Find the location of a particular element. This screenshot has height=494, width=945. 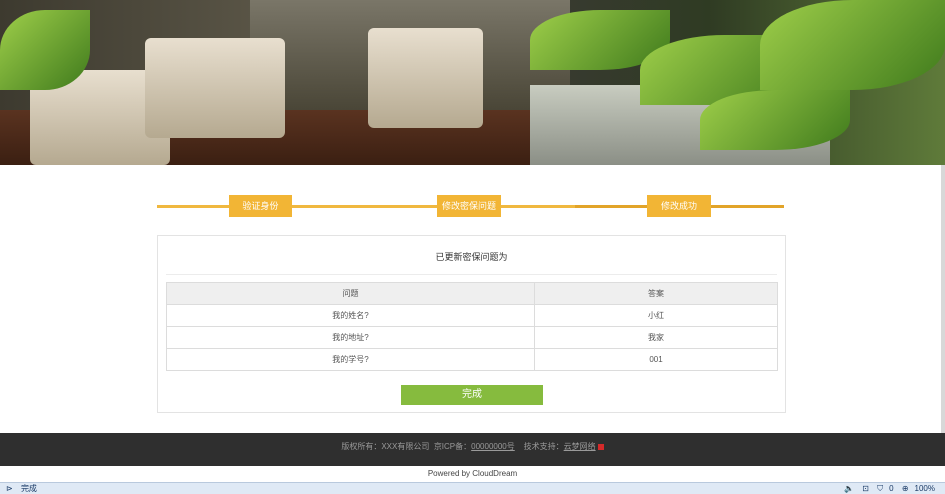

support-link: 云梦网络 is located at coordinates (580, 446).